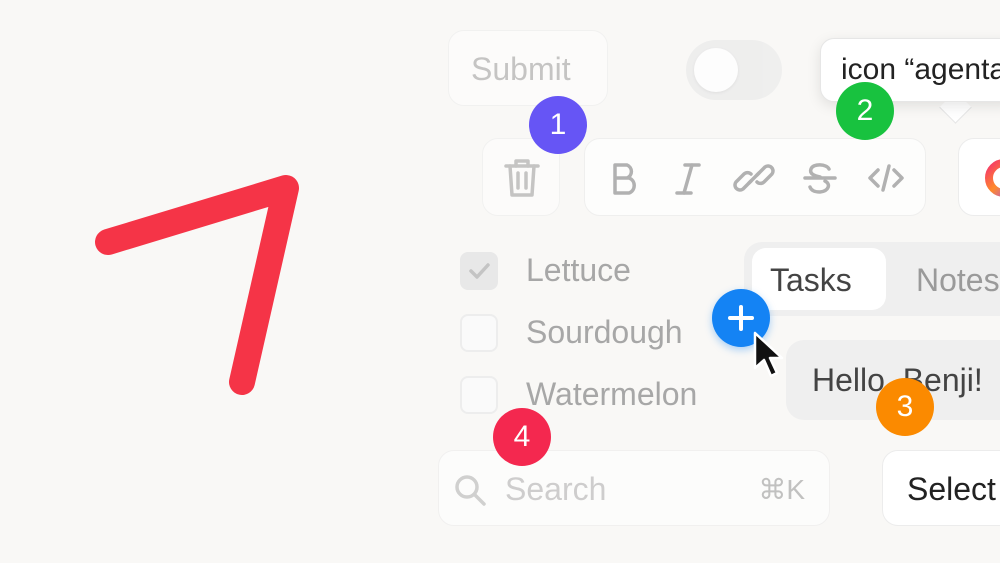 The image size is (1000, 563). What do you see at coordinates (979, 177) in the screenshot?
I see `app-icon-button` at bounding box center [979, 177].